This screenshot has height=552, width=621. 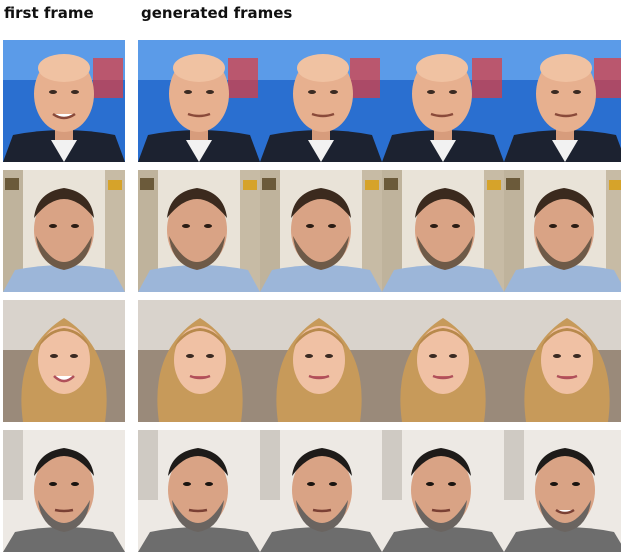 What do you see at coordinates (64, 101) in the screenshot?
I see `first-frame-image-row1` at bounding box center [64, 101].